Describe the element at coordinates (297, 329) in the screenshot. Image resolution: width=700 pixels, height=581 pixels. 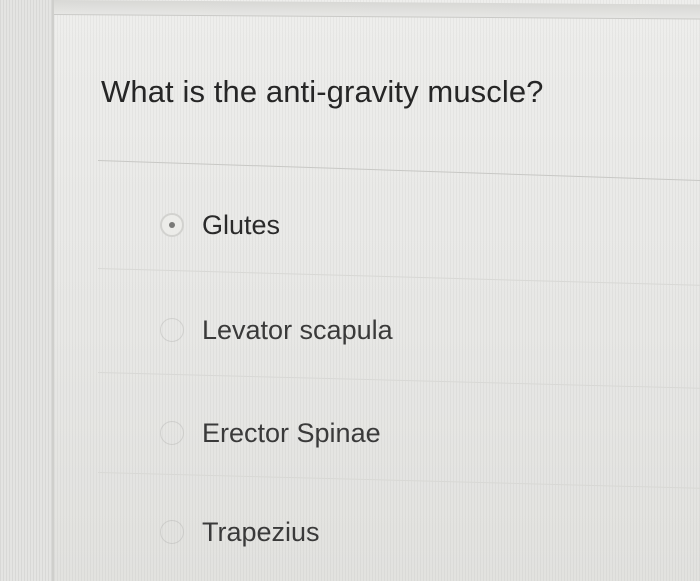
I see `answer-option-label: Levator scapula` at that location.